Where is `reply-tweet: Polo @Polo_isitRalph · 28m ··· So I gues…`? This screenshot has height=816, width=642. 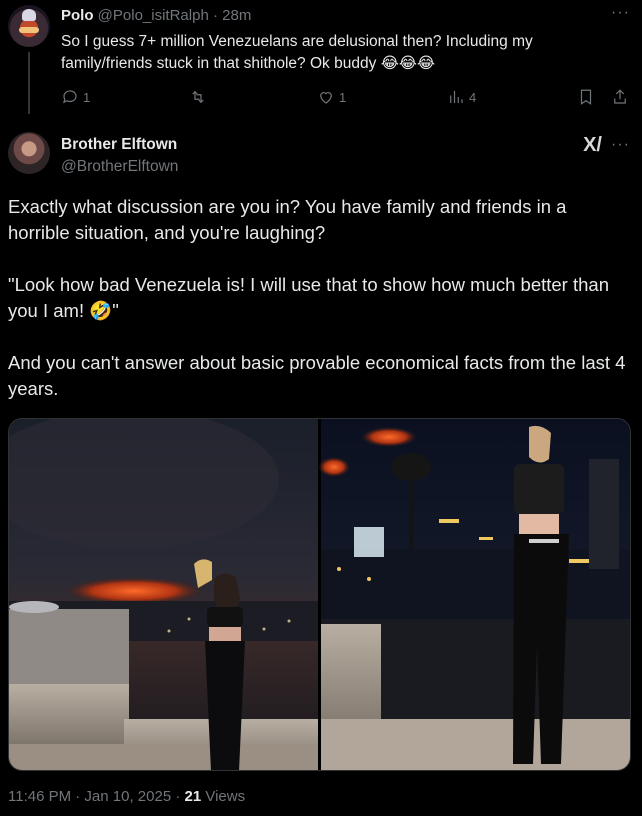 reply-tweet: Polo @Polo_isitRalph · 28m ··· So I gues… is located at coordinates (321, 61).